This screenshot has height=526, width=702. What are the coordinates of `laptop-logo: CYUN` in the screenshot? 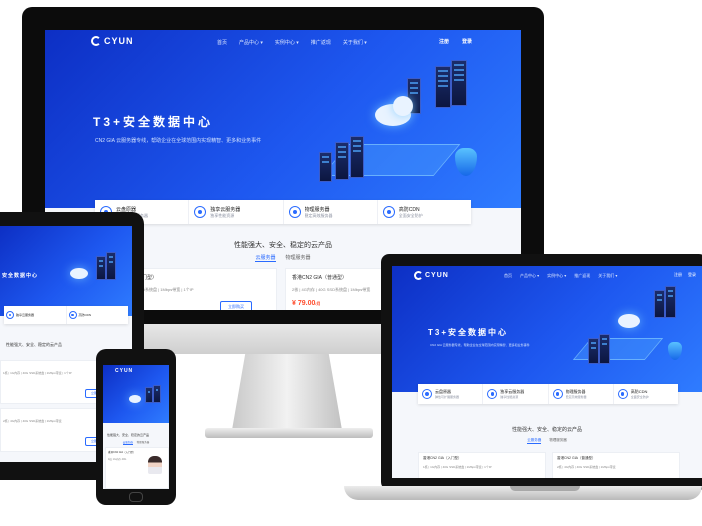 It's located at (431, 275).